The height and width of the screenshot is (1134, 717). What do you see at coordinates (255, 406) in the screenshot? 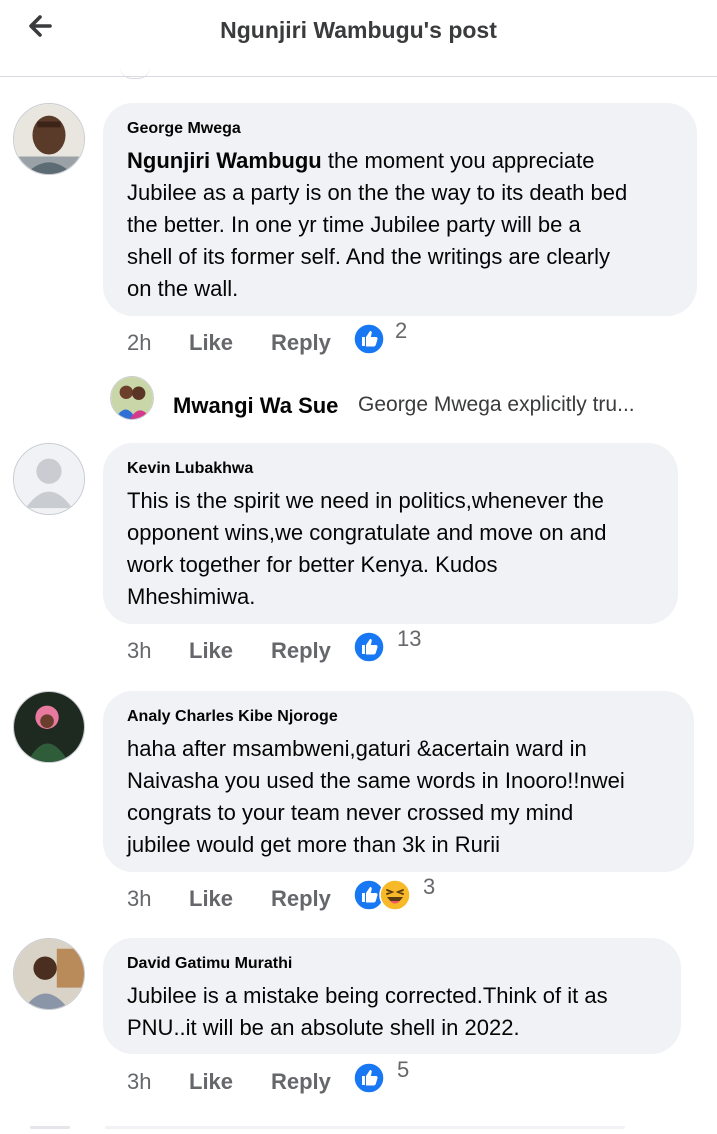
I see `reply-author: Mwangi Wa Sue` at bounding box center [255, 406].